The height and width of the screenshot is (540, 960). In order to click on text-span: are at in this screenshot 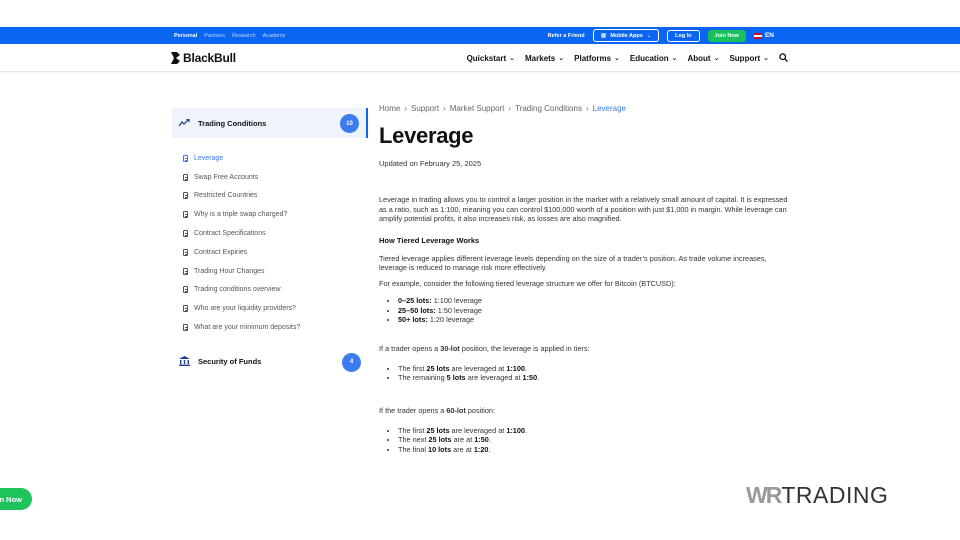, I will do `click(462, 449)`.